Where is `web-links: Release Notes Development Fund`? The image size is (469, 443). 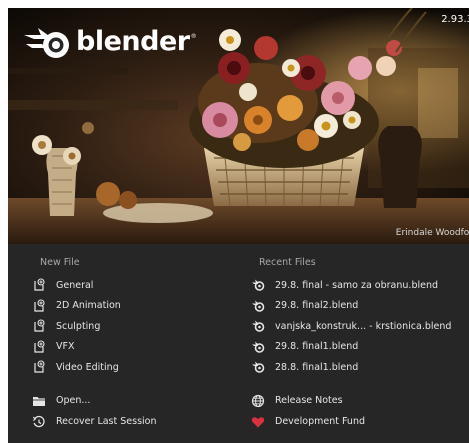 web-links: Release Notes Development Fund is located at coordinates (360, 411).